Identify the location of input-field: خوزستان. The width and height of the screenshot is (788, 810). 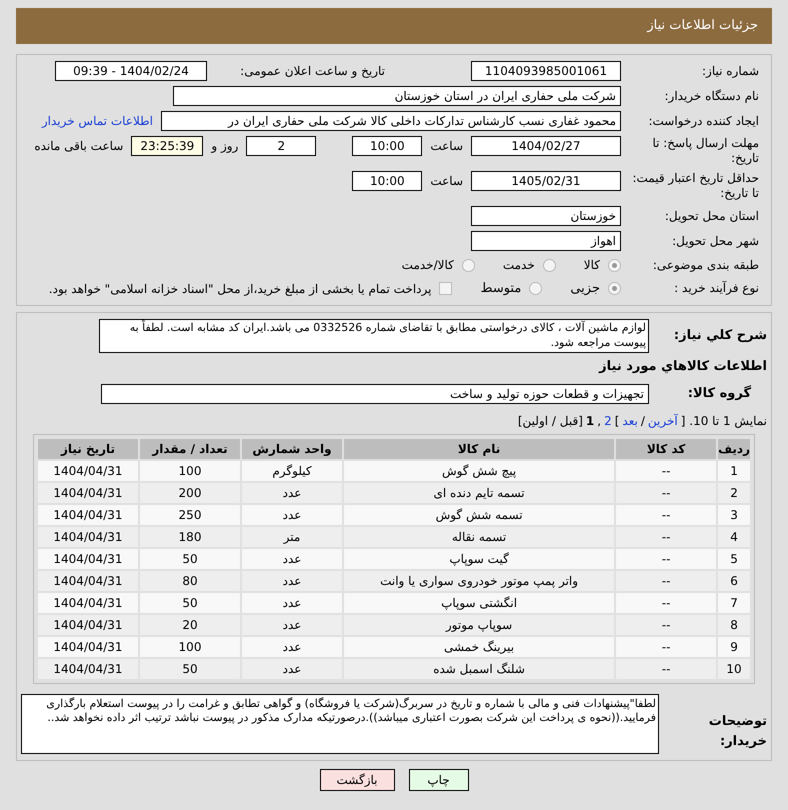
(546, 216).